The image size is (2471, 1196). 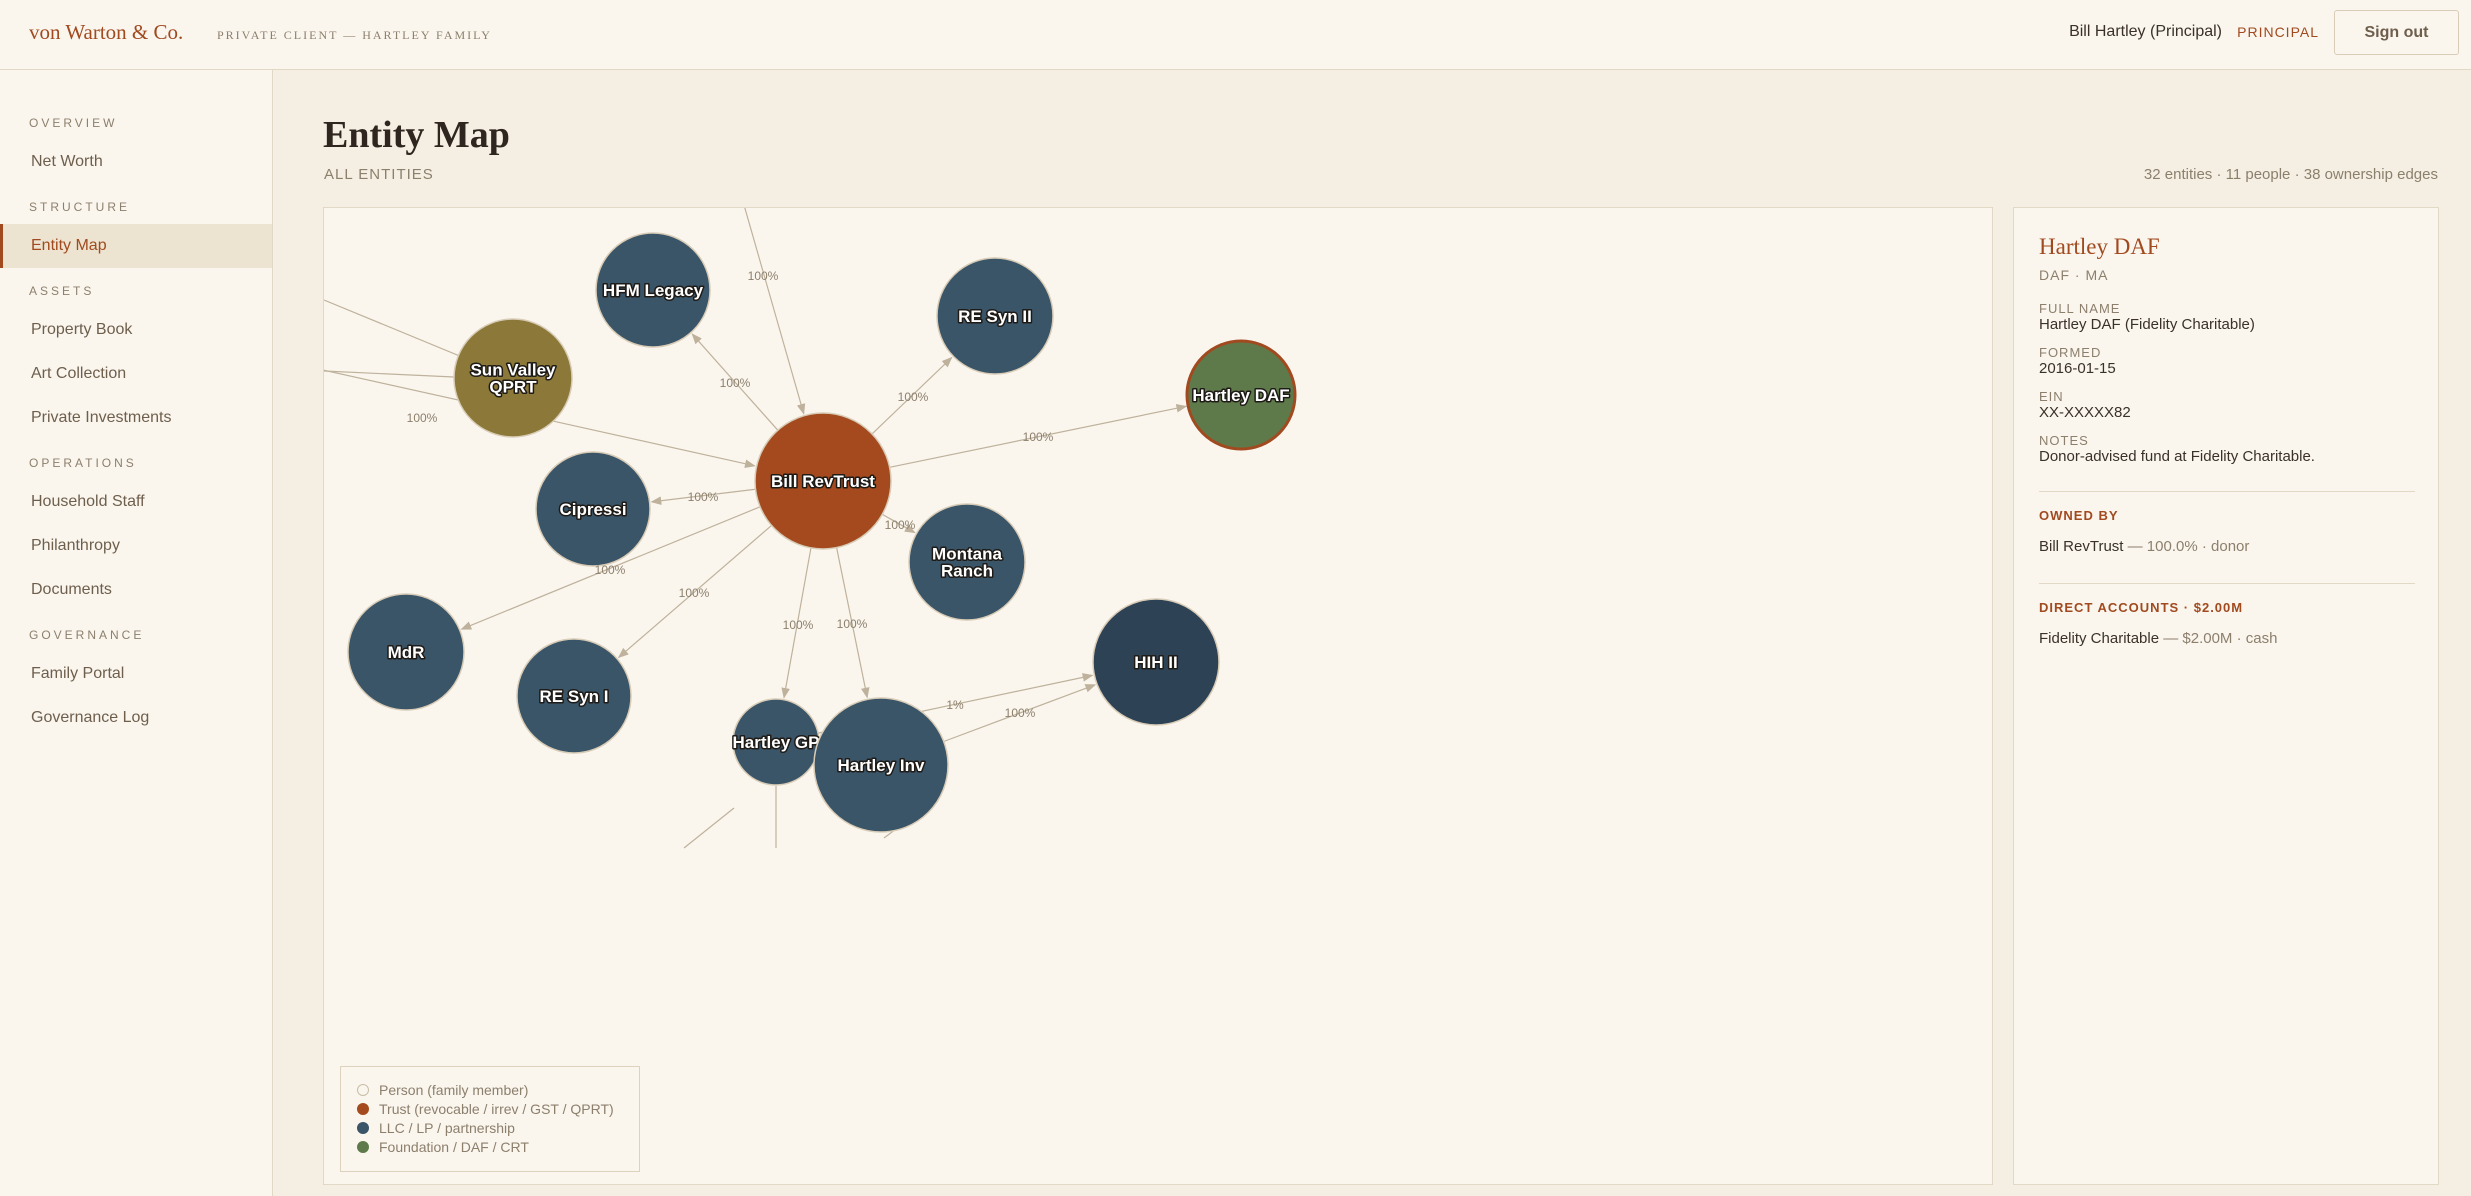 I want to click on sidebar-item-governance-log: Governance Log, so click(x=136, y=718).